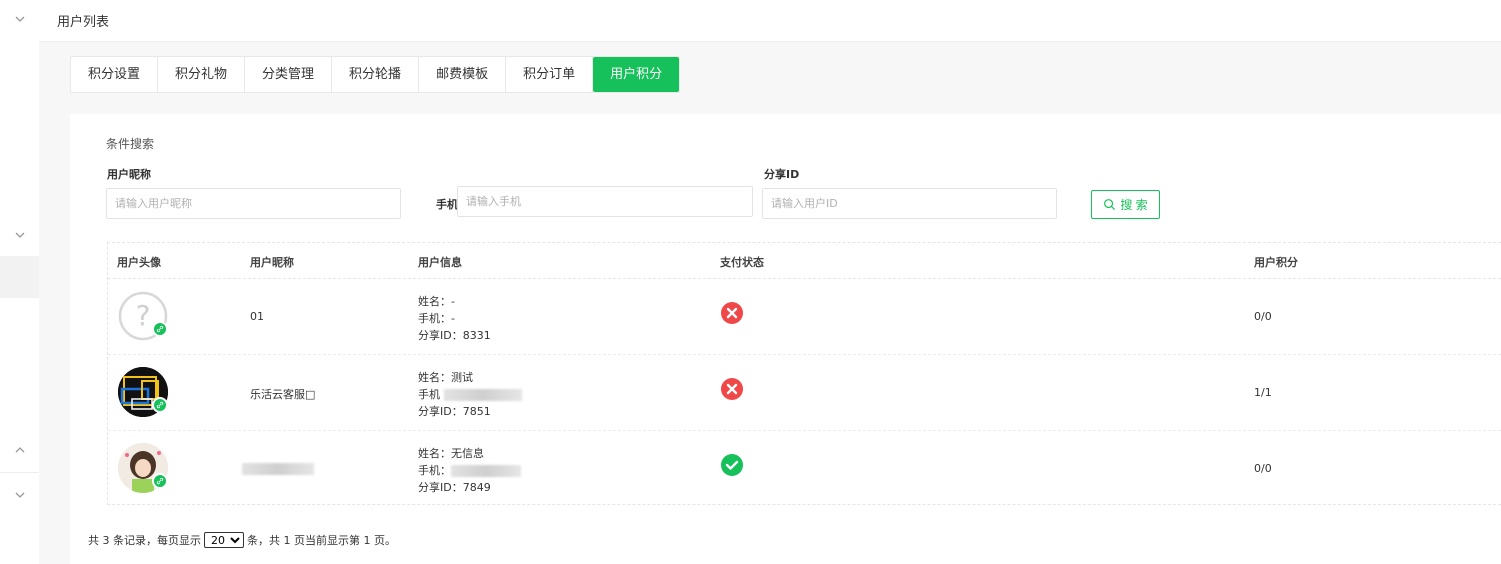  I want to click on column-header-avatar: 用户头像, so click(139, 262).